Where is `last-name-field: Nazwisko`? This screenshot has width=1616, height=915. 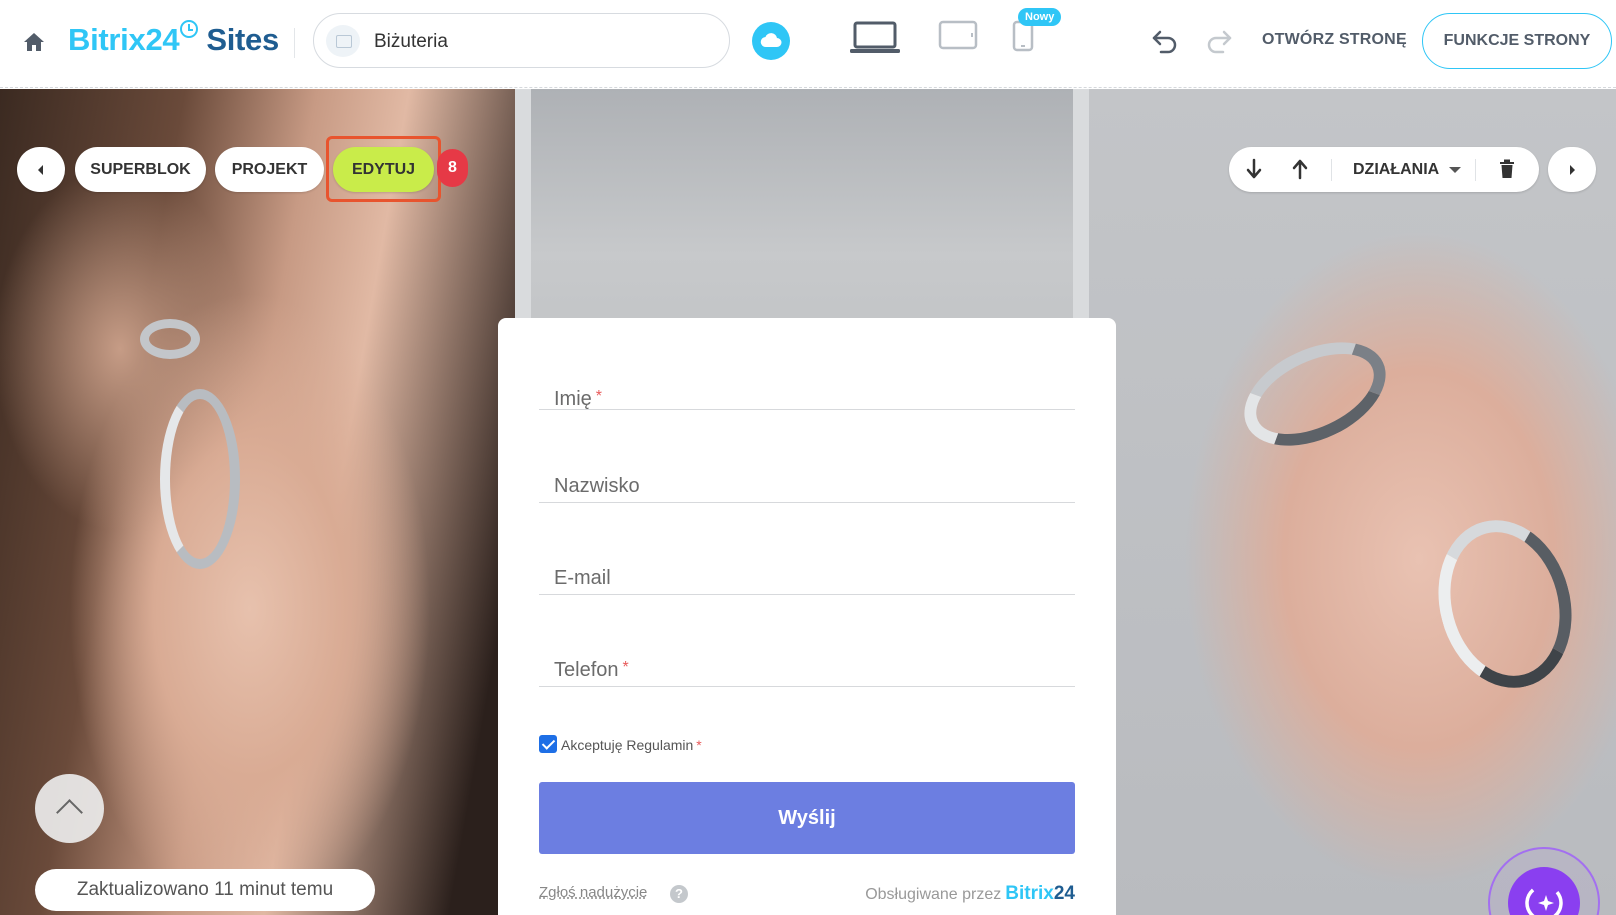
last-name-field: Nazwisko is located at coordinates (807, 457).